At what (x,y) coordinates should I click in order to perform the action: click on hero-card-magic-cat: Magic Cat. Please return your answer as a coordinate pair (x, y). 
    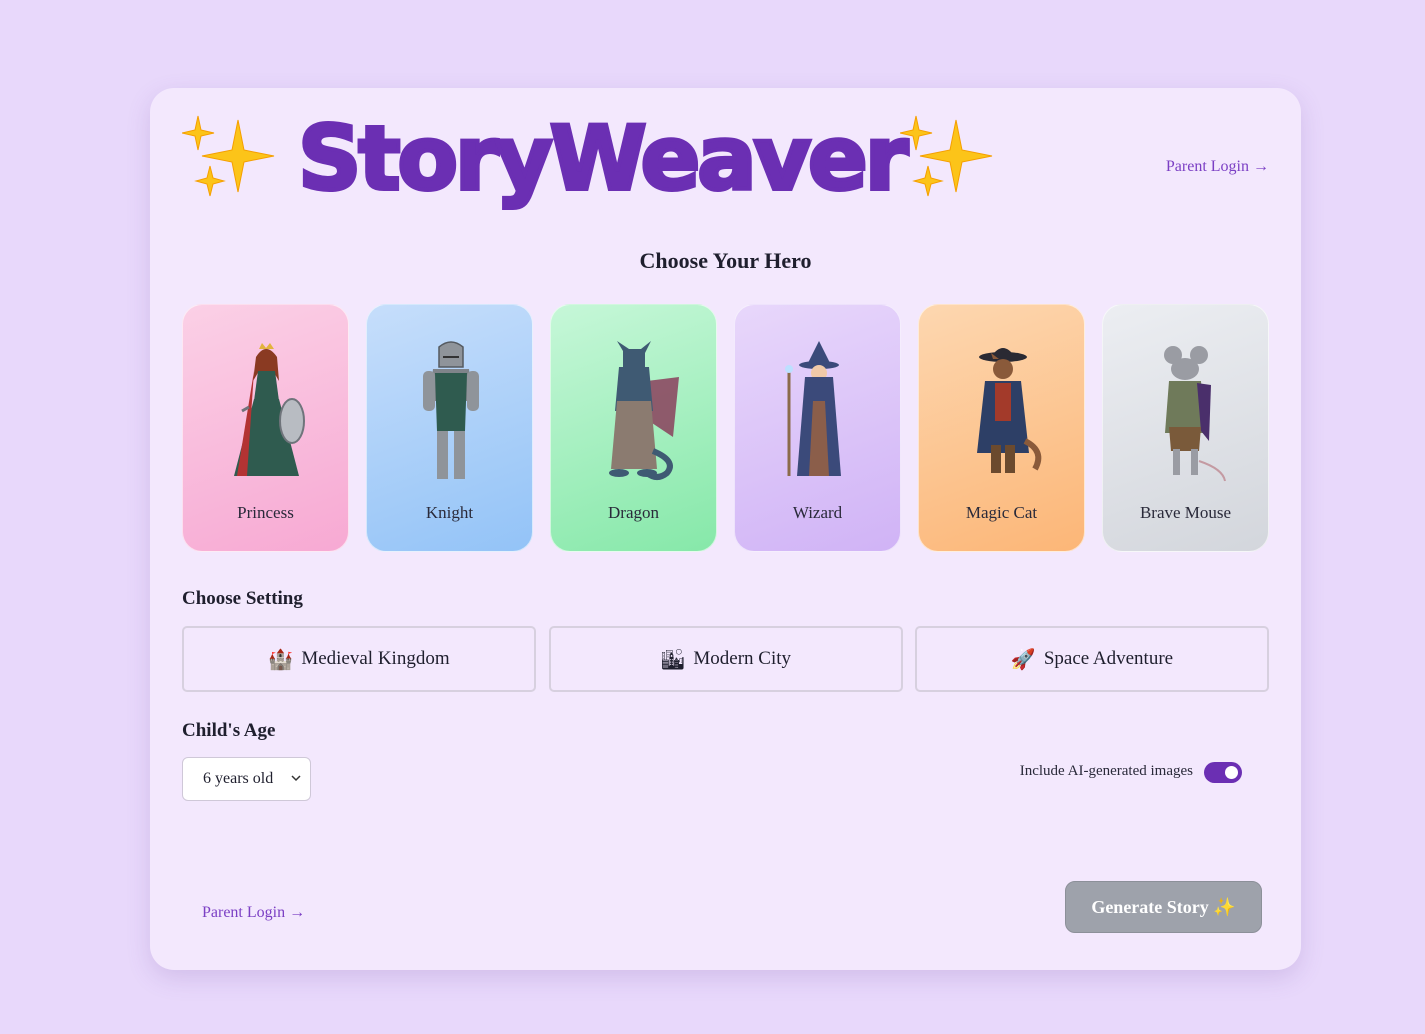
    Looking at the image, I should click on (1001, 428).